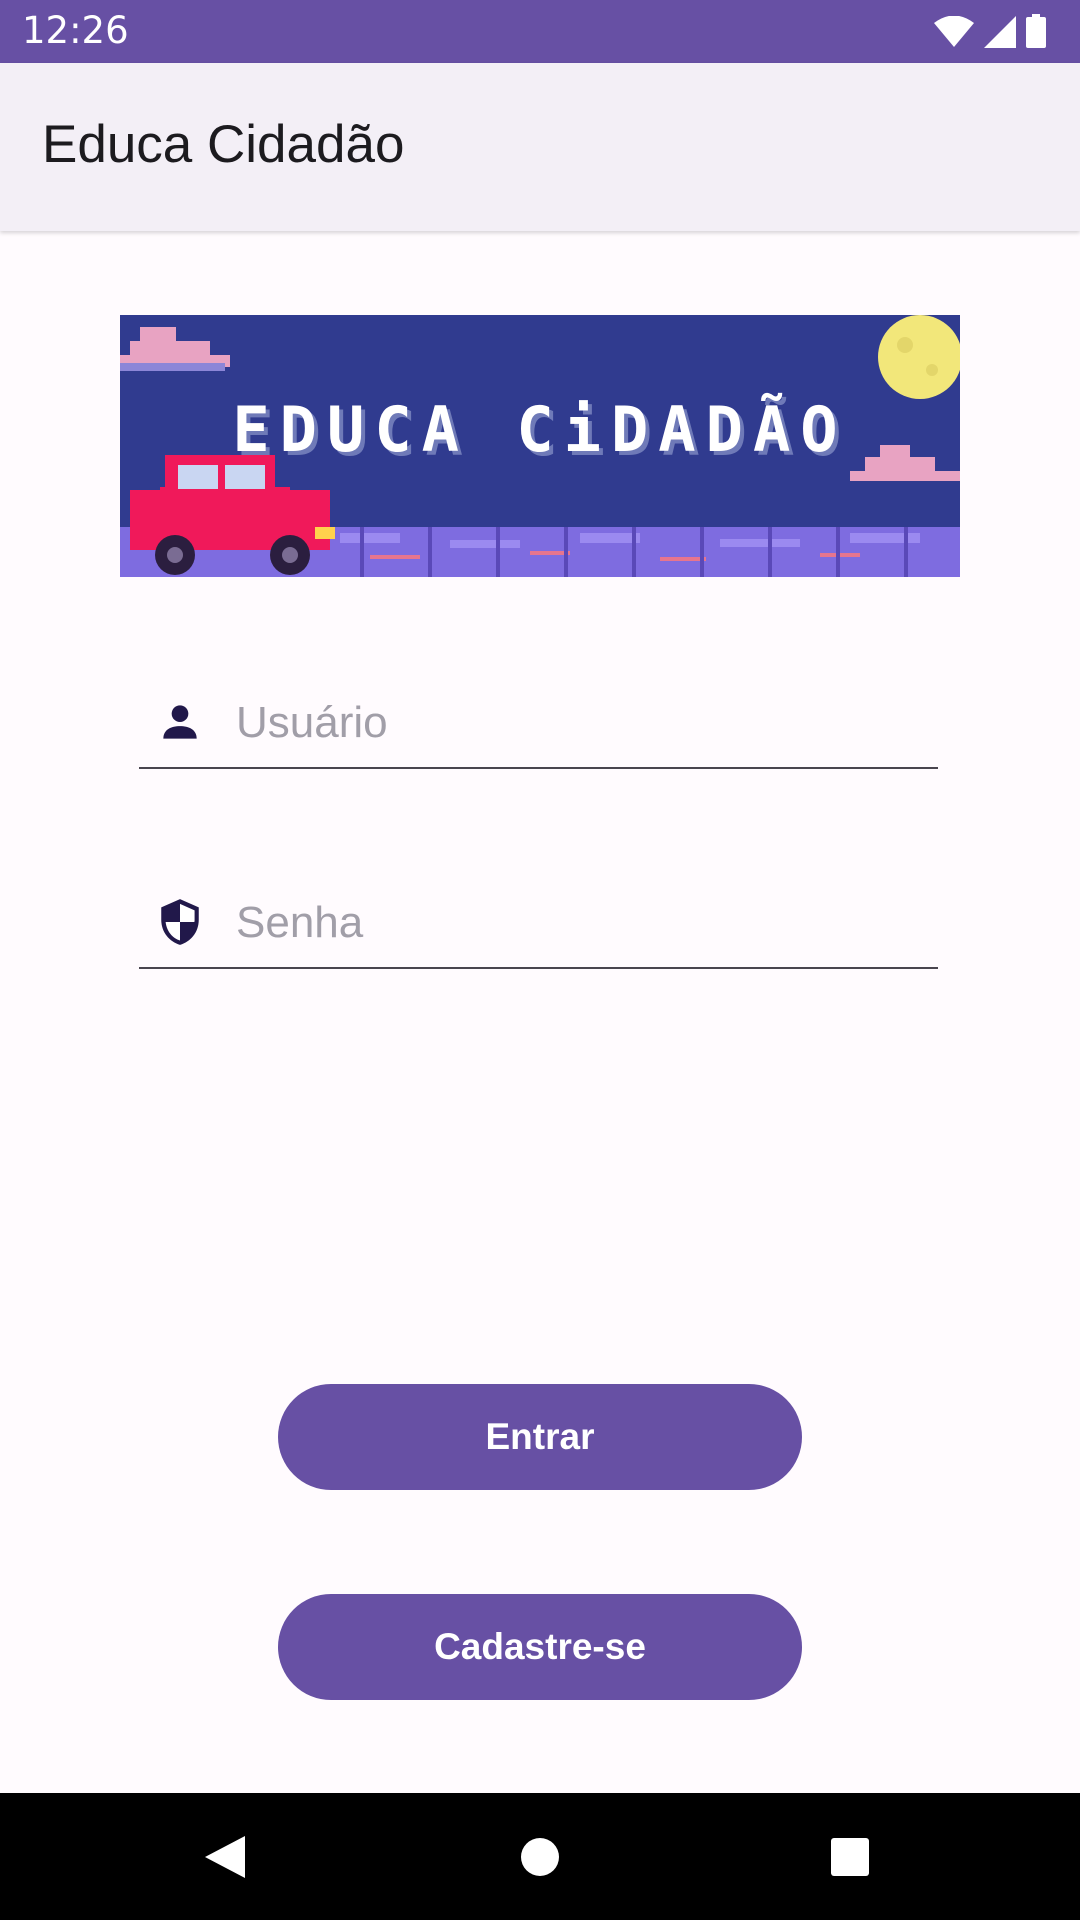  I want to click on banner-logo-text: EDUCA CiDADÃO, so click(540, 429).